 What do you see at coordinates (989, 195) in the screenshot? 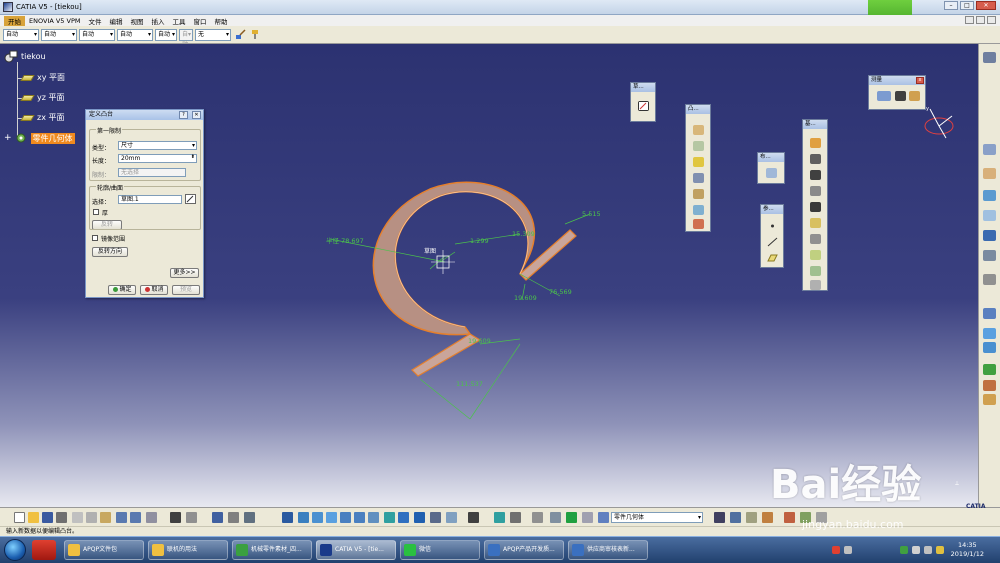
I see `view-icon` at bounding box center [989, 195].